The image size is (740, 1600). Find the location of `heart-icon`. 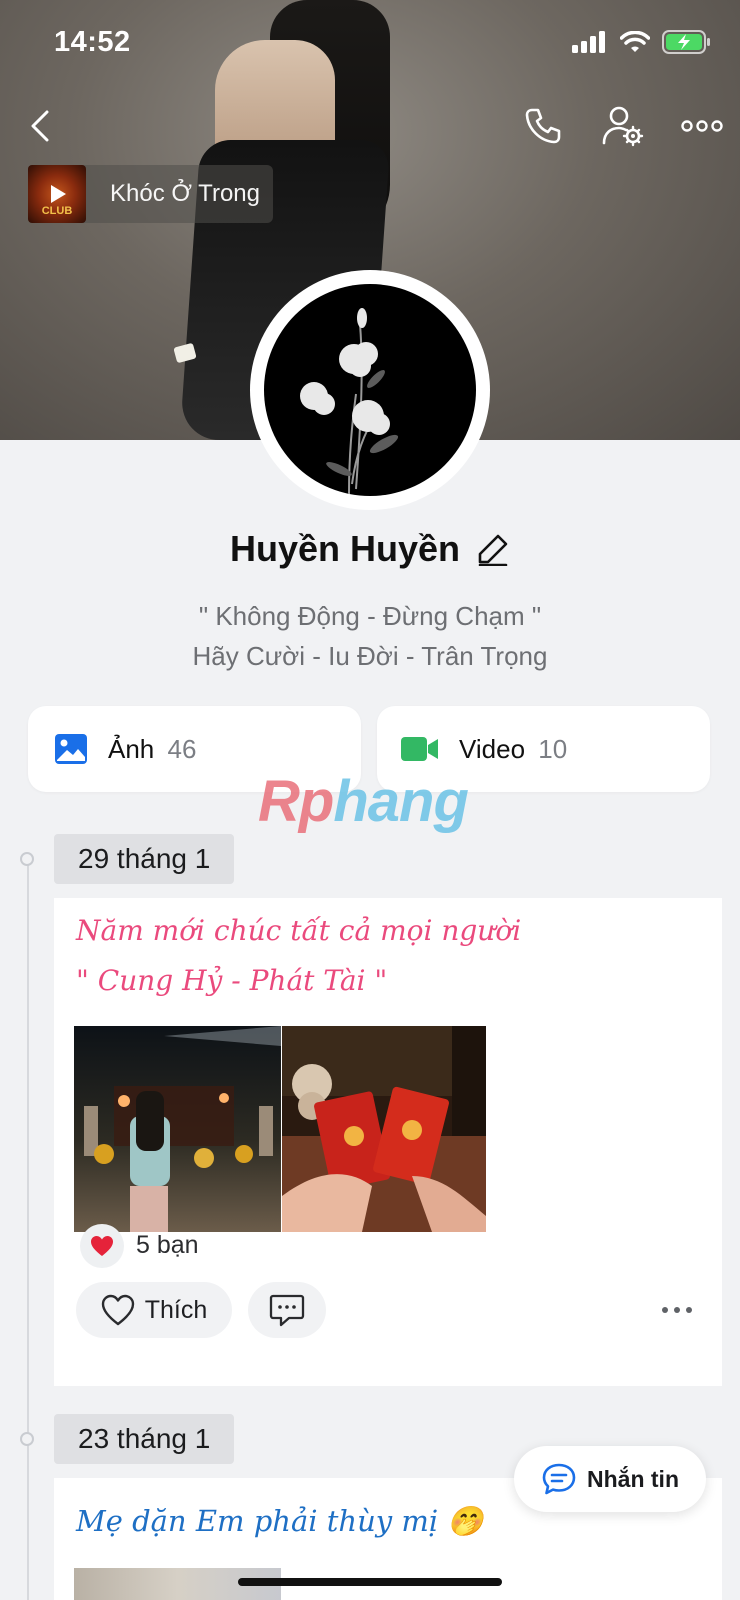

heart-icon is located at coordinates (102, 1246).